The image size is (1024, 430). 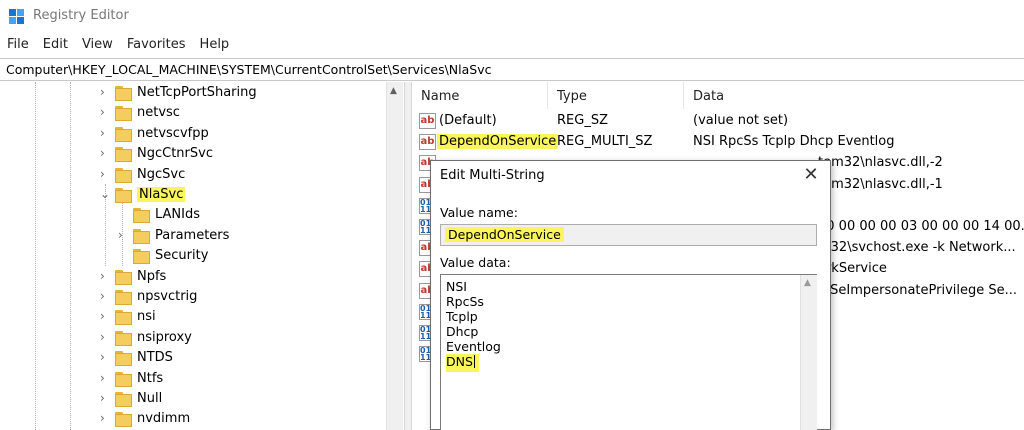 I want to click on value-name-cell: DependOnService, so click(x=498, y=142).